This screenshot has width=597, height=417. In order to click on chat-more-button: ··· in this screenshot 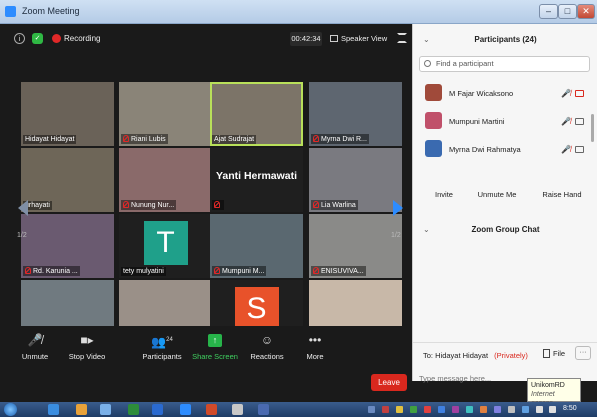, I will do `click(583, 353)`.